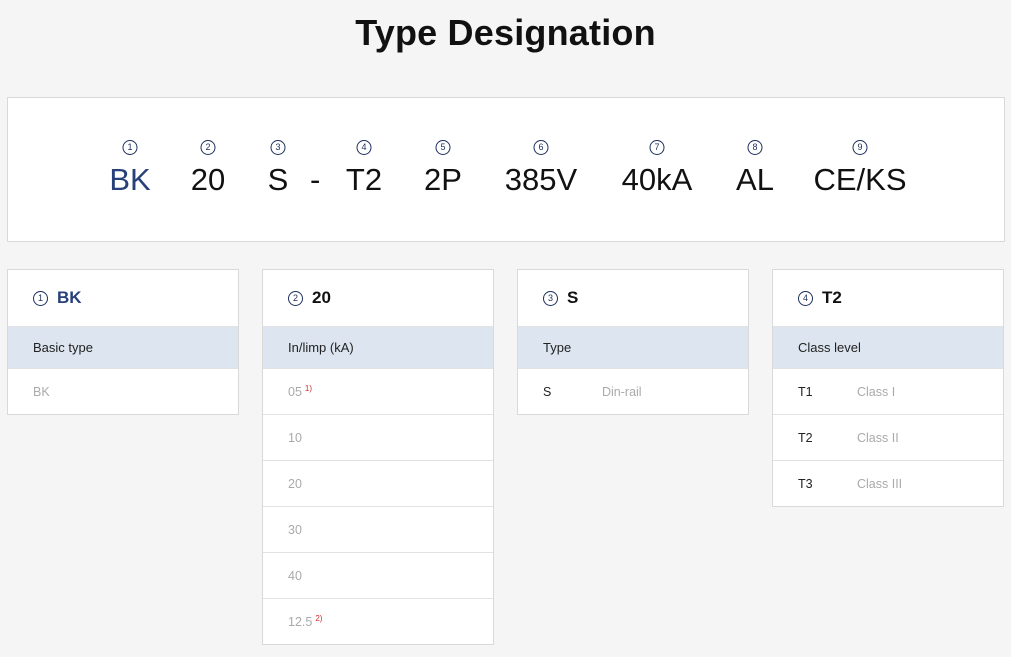 This screenshot has width=1011, height=657. What do you see at coordinates (308, 388) in the screenshot?
I see `footnote-marker: 1)` at bounding box center [308, 388].